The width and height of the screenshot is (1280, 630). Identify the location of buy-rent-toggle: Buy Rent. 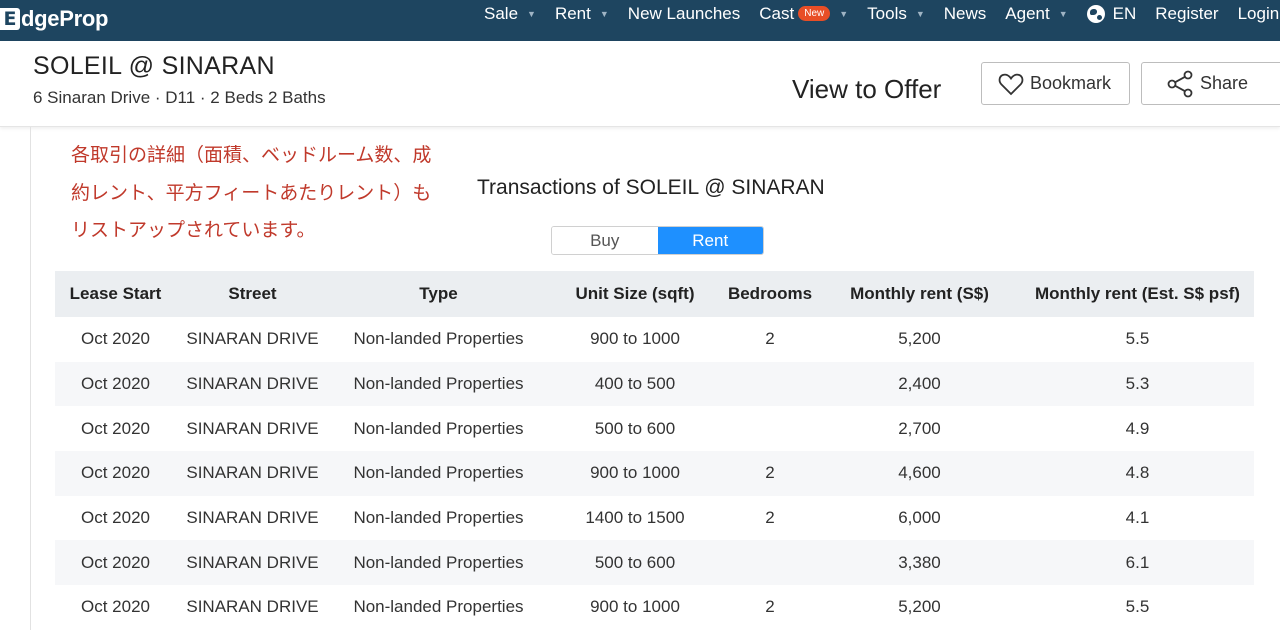
(657, 240).